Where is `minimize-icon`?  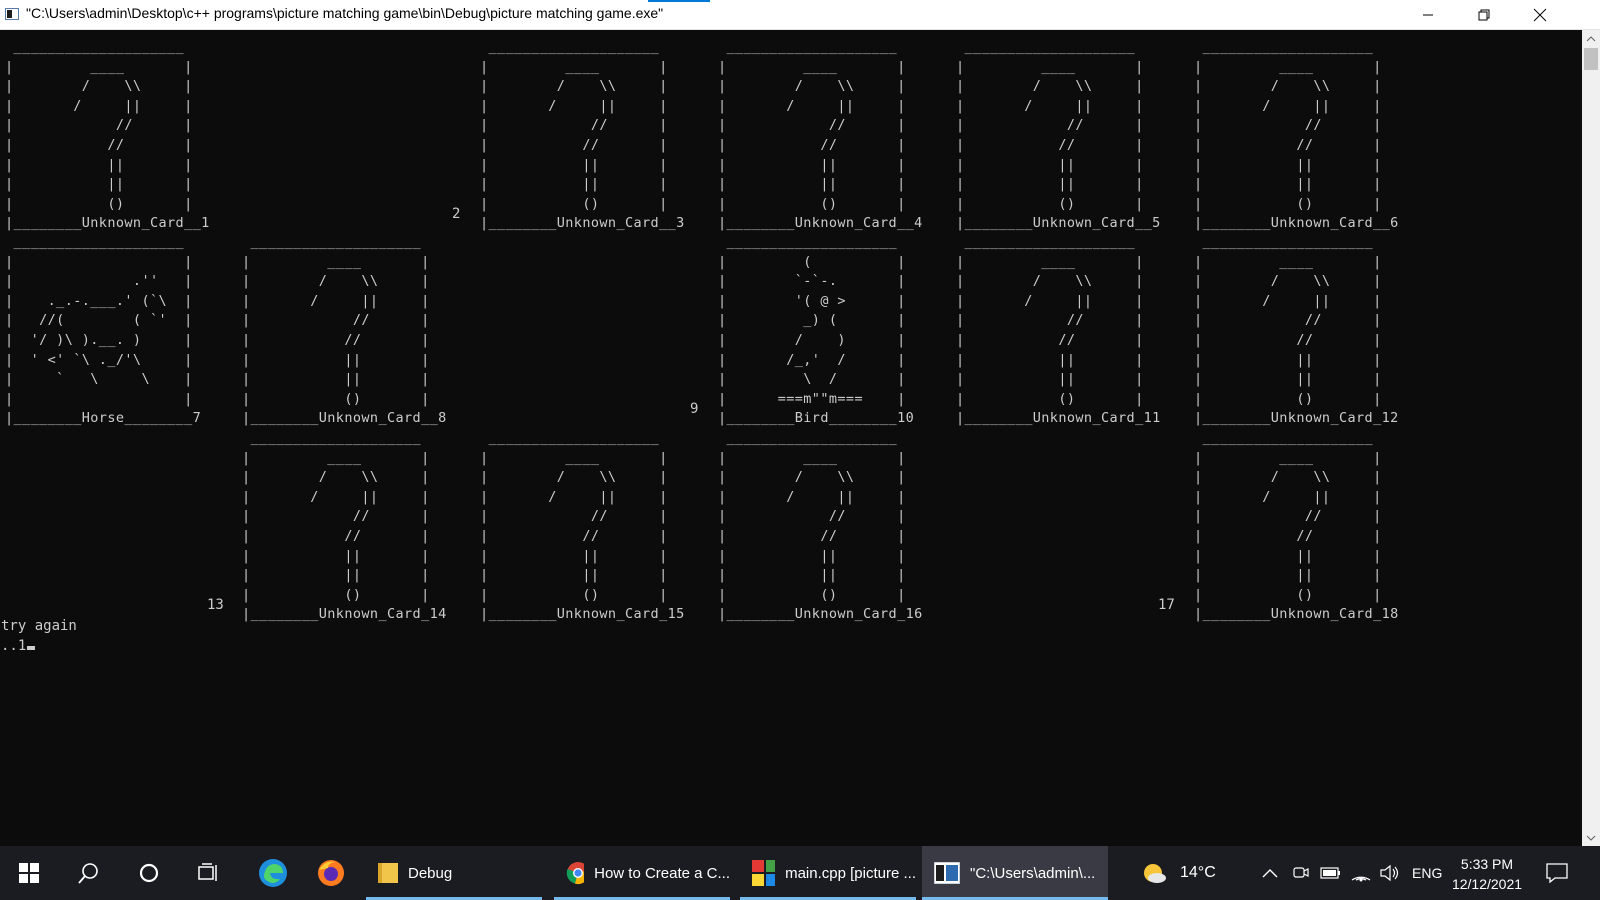
minimize-icon is located at coordinates (1428, 14).